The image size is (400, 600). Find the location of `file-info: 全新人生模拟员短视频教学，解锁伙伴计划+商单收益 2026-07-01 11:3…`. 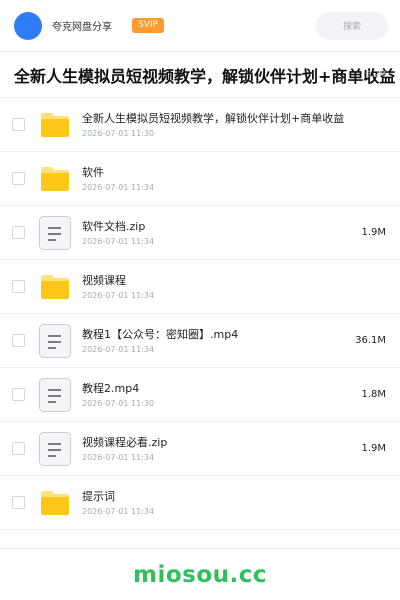

file-info: 全新人生模拟员短视频教学，解锁伙伴计划+商单收益 2026-07-01 11:3… is located at coordinates (213, 124).